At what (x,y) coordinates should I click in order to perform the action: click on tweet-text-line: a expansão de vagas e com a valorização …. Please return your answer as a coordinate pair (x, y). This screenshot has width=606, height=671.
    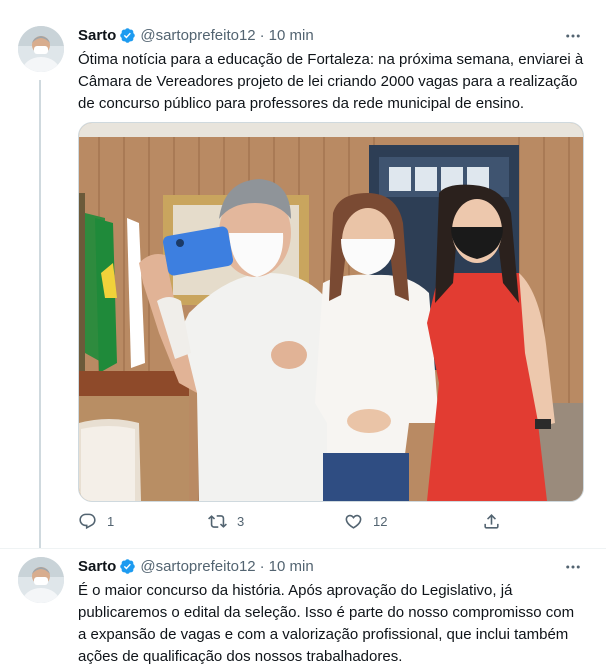
    Looking at the image, I should click on (323, 634).